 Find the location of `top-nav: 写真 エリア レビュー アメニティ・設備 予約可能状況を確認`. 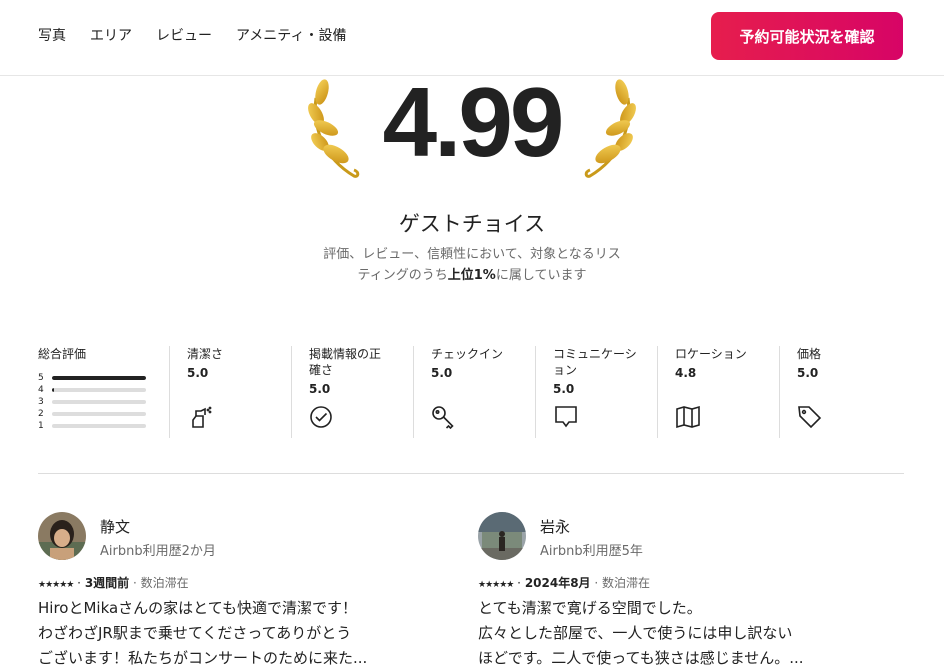

top-nav: 写真 エリア レビュー アメニティ・設備 予約可能状況を確認 is located at coordinates (472, 38).